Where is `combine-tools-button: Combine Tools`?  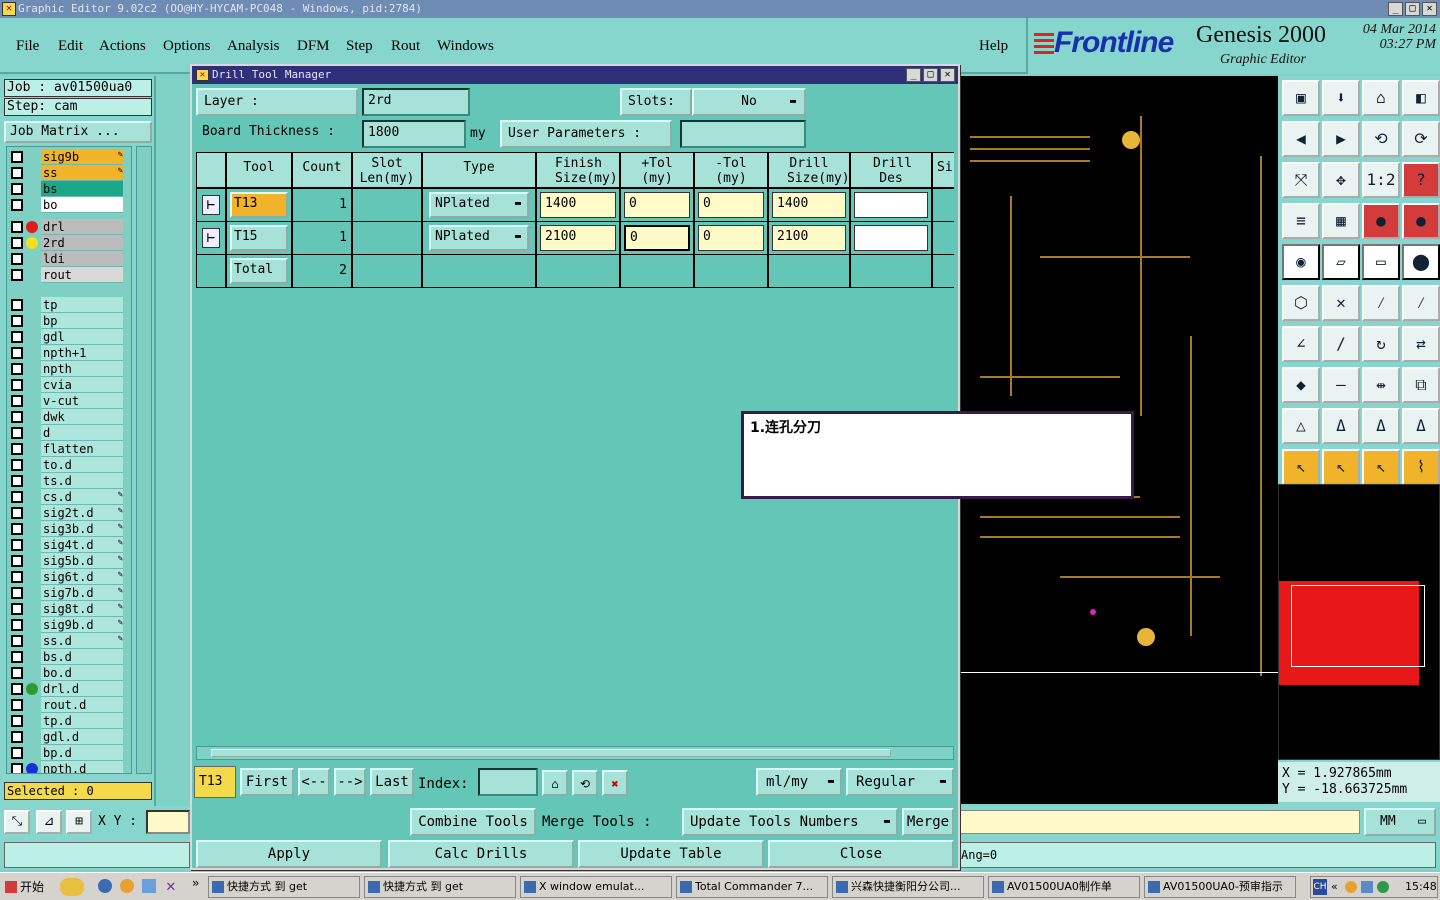
combine-tools-button: Combine Tools is located at coordinates (473, 822).